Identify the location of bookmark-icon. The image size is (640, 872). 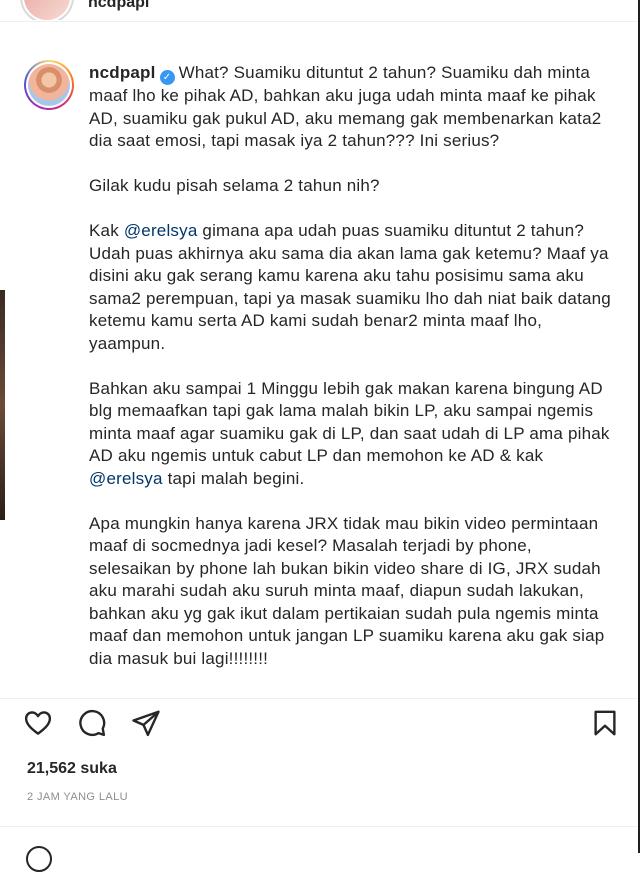
(605, 723).